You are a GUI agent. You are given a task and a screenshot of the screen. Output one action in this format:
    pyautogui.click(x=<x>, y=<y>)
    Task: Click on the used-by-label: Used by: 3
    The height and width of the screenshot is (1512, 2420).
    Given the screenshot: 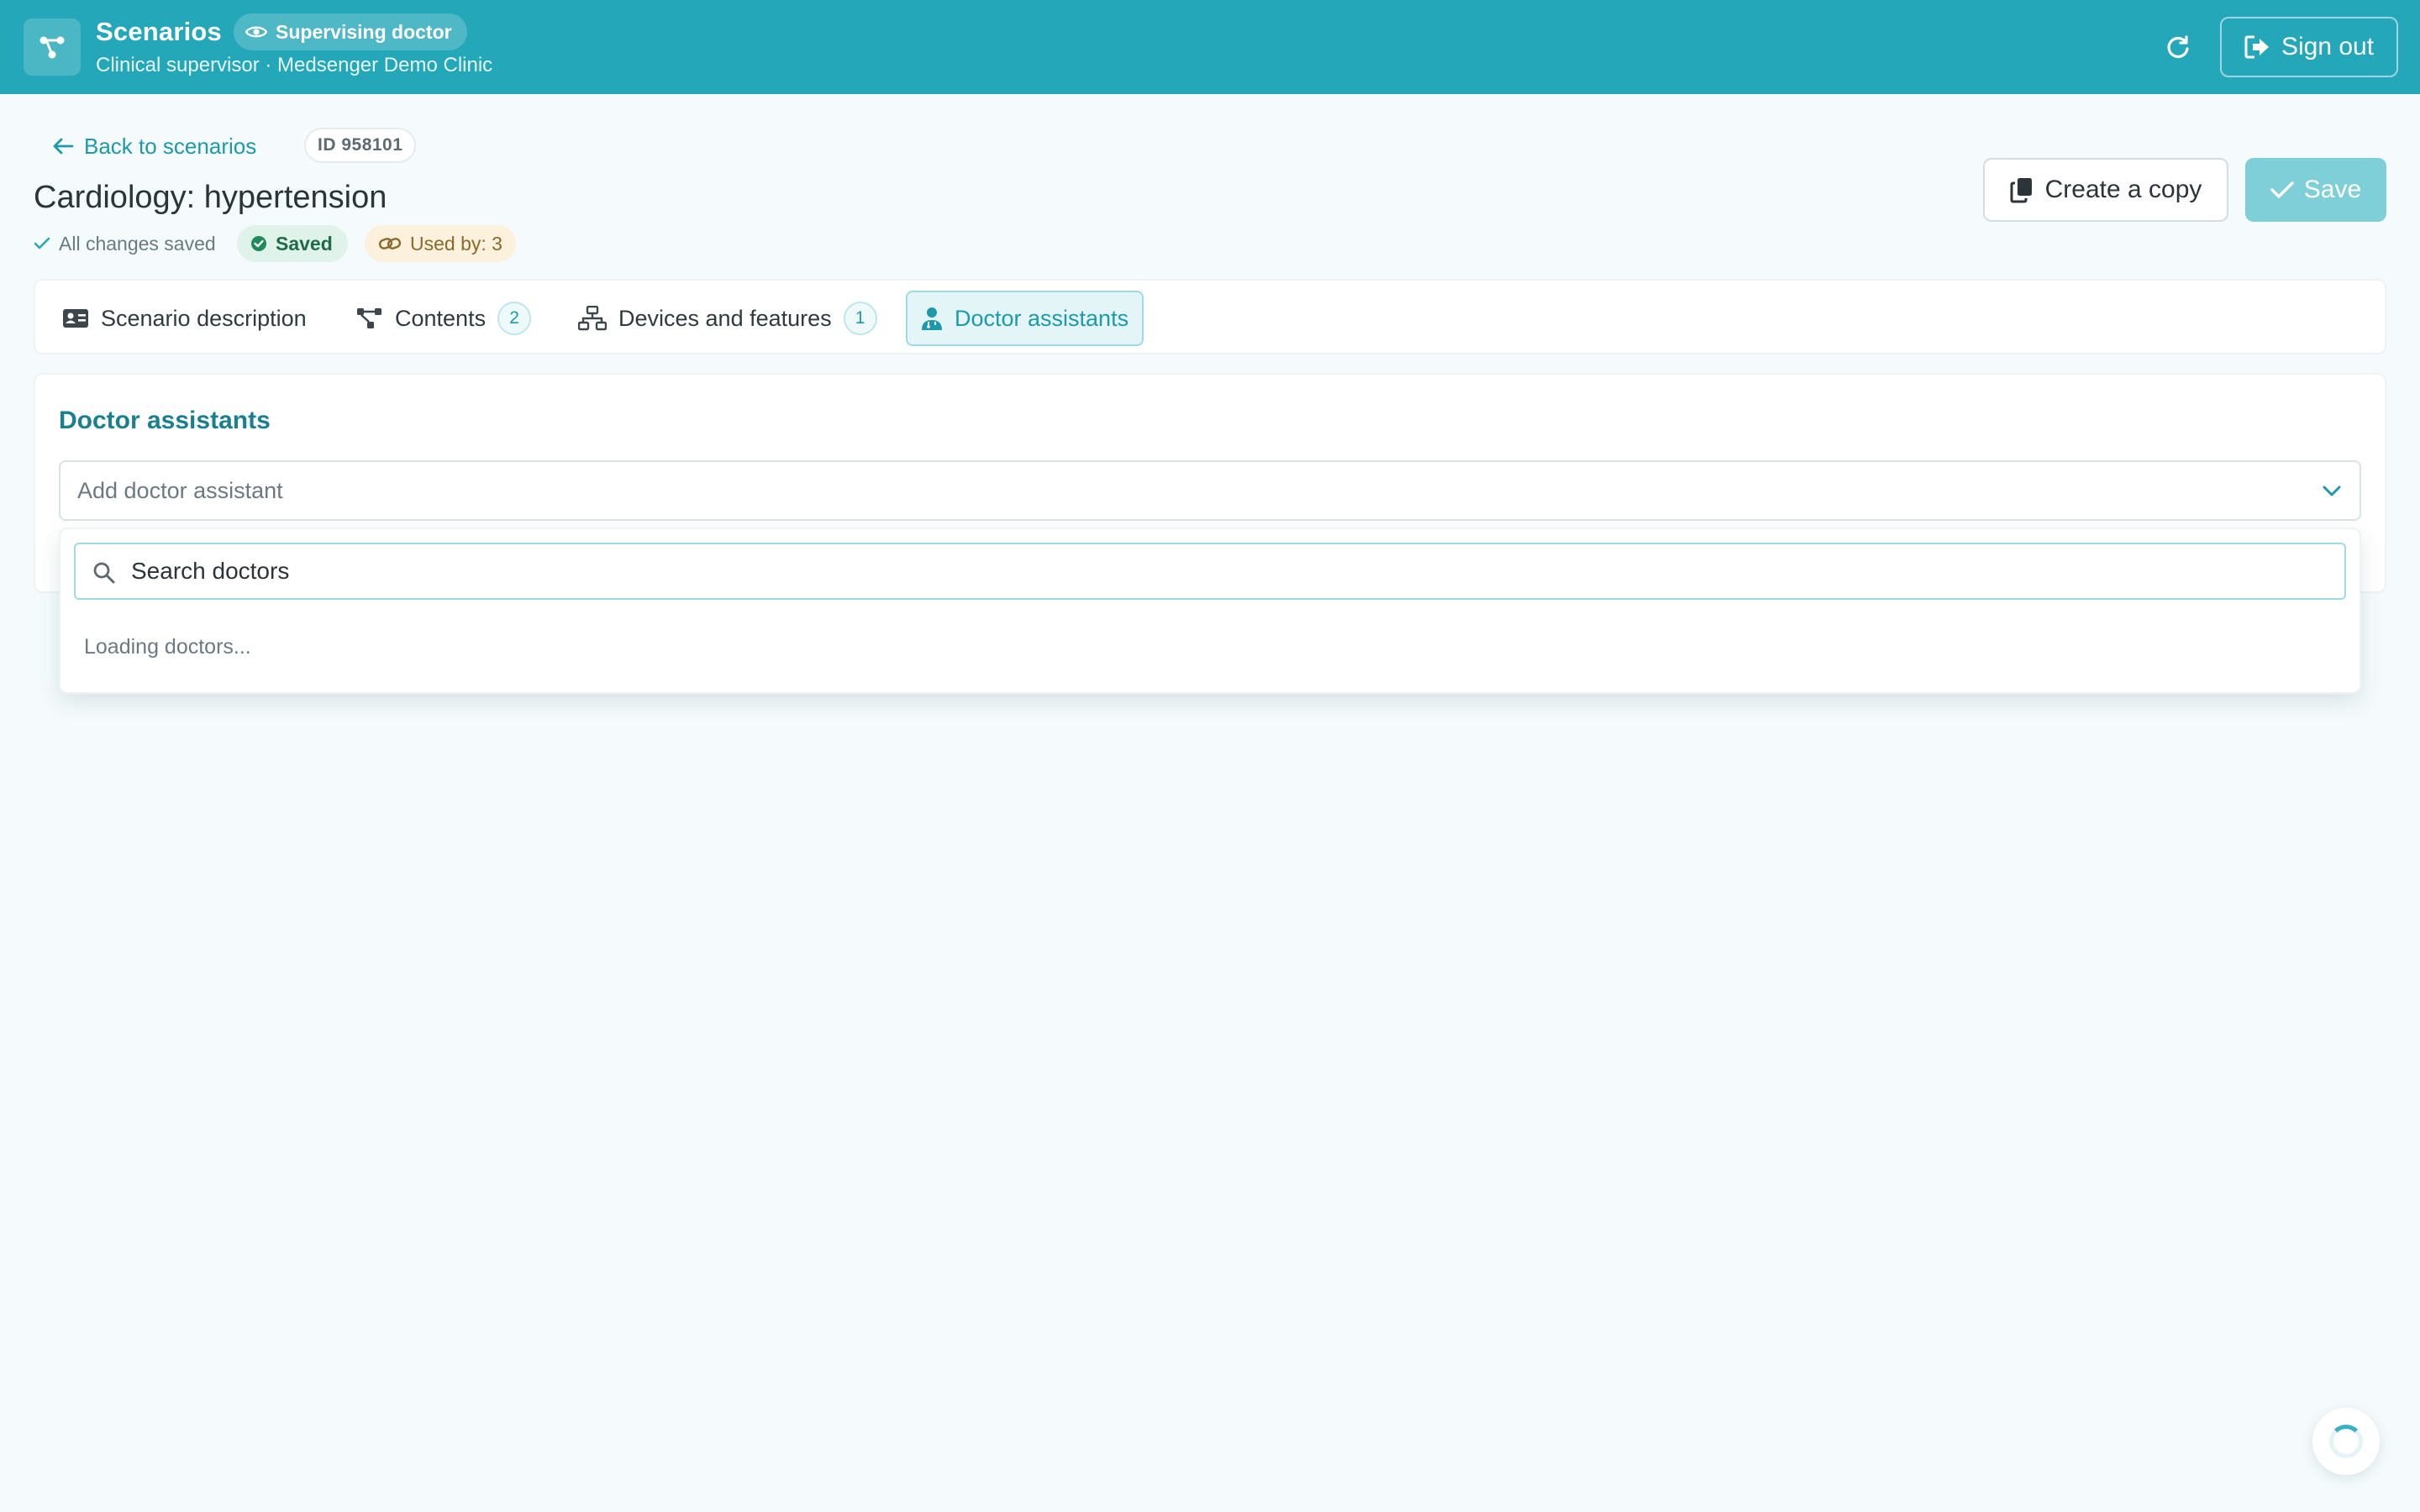 What is the action you would take?
    pyautogui.click(x=456, y=243)
    